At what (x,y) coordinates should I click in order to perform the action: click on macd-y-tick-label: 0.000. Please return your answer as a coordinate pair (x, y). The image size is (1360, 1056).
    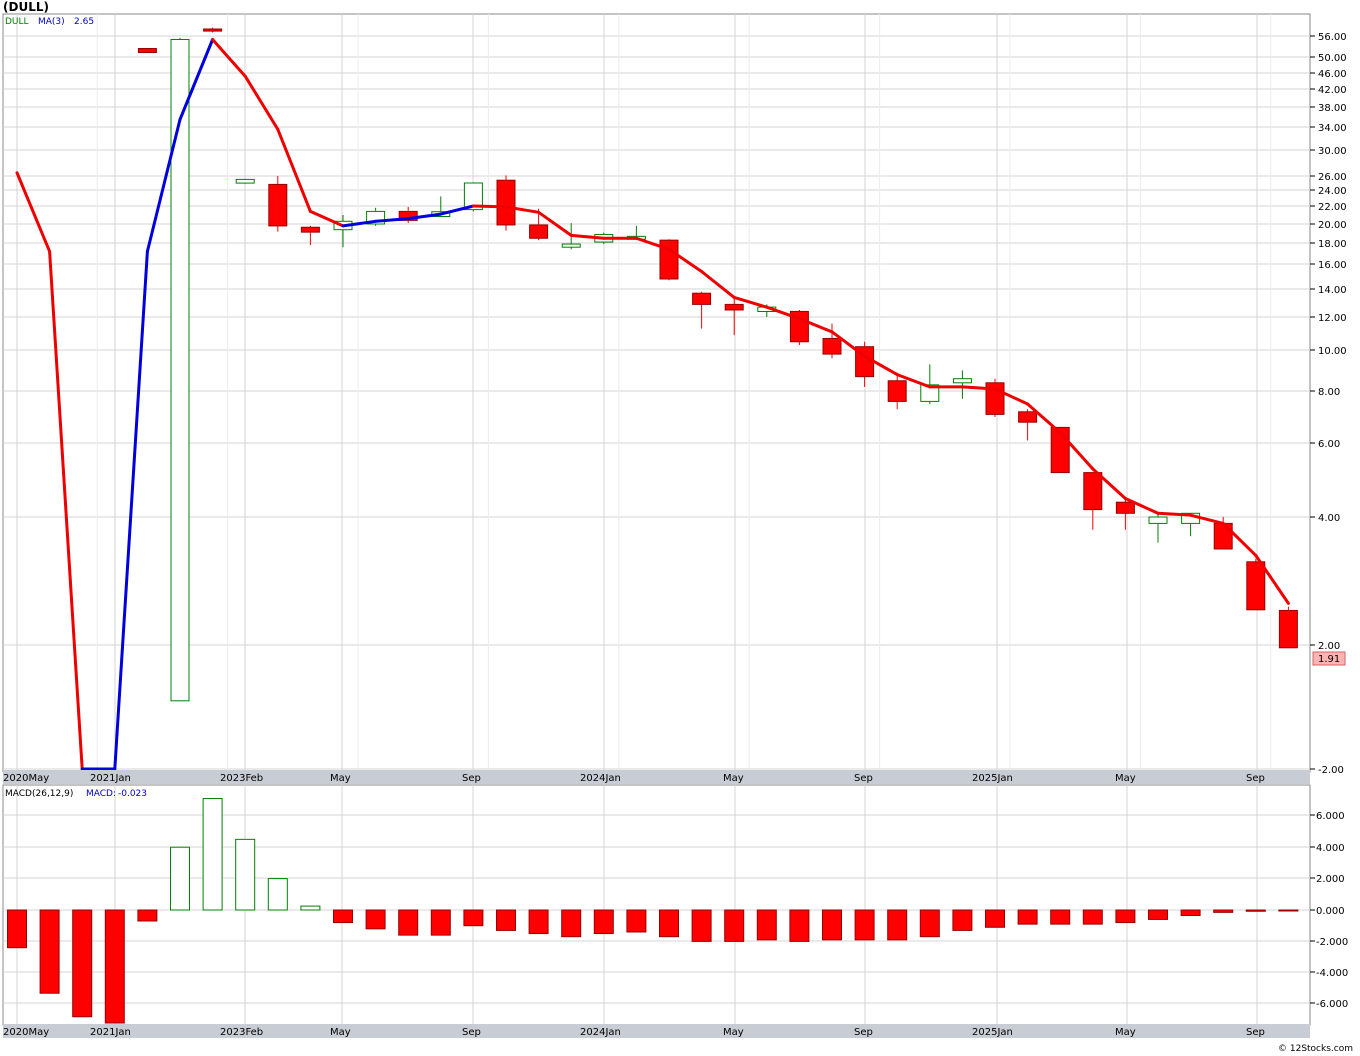
    Looking at the image, I should click on (1330, 911).